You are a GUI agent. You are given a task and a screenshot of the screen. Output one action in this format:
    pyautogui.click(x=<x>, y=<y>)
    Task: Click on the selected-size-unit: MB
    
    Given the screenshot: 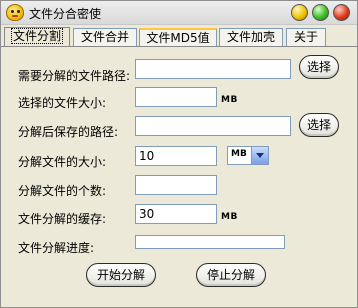 What is the action you would take?
    pyautogui.click(x=229, y=100)
    